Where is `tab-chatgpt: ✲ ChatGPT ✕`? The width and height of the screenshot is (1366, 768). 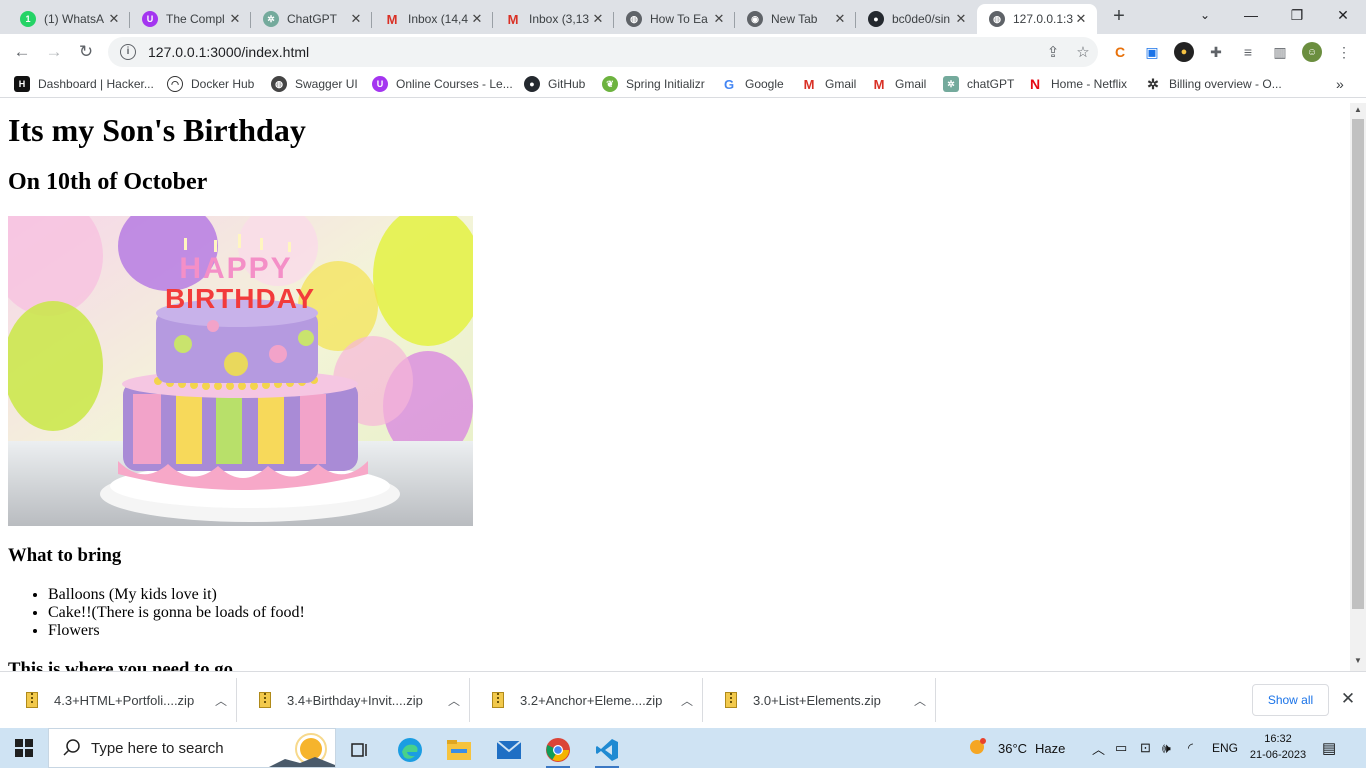
tab-chatgpt: ✲ ChatGPT ✕ is located at coordinates (311, 19).